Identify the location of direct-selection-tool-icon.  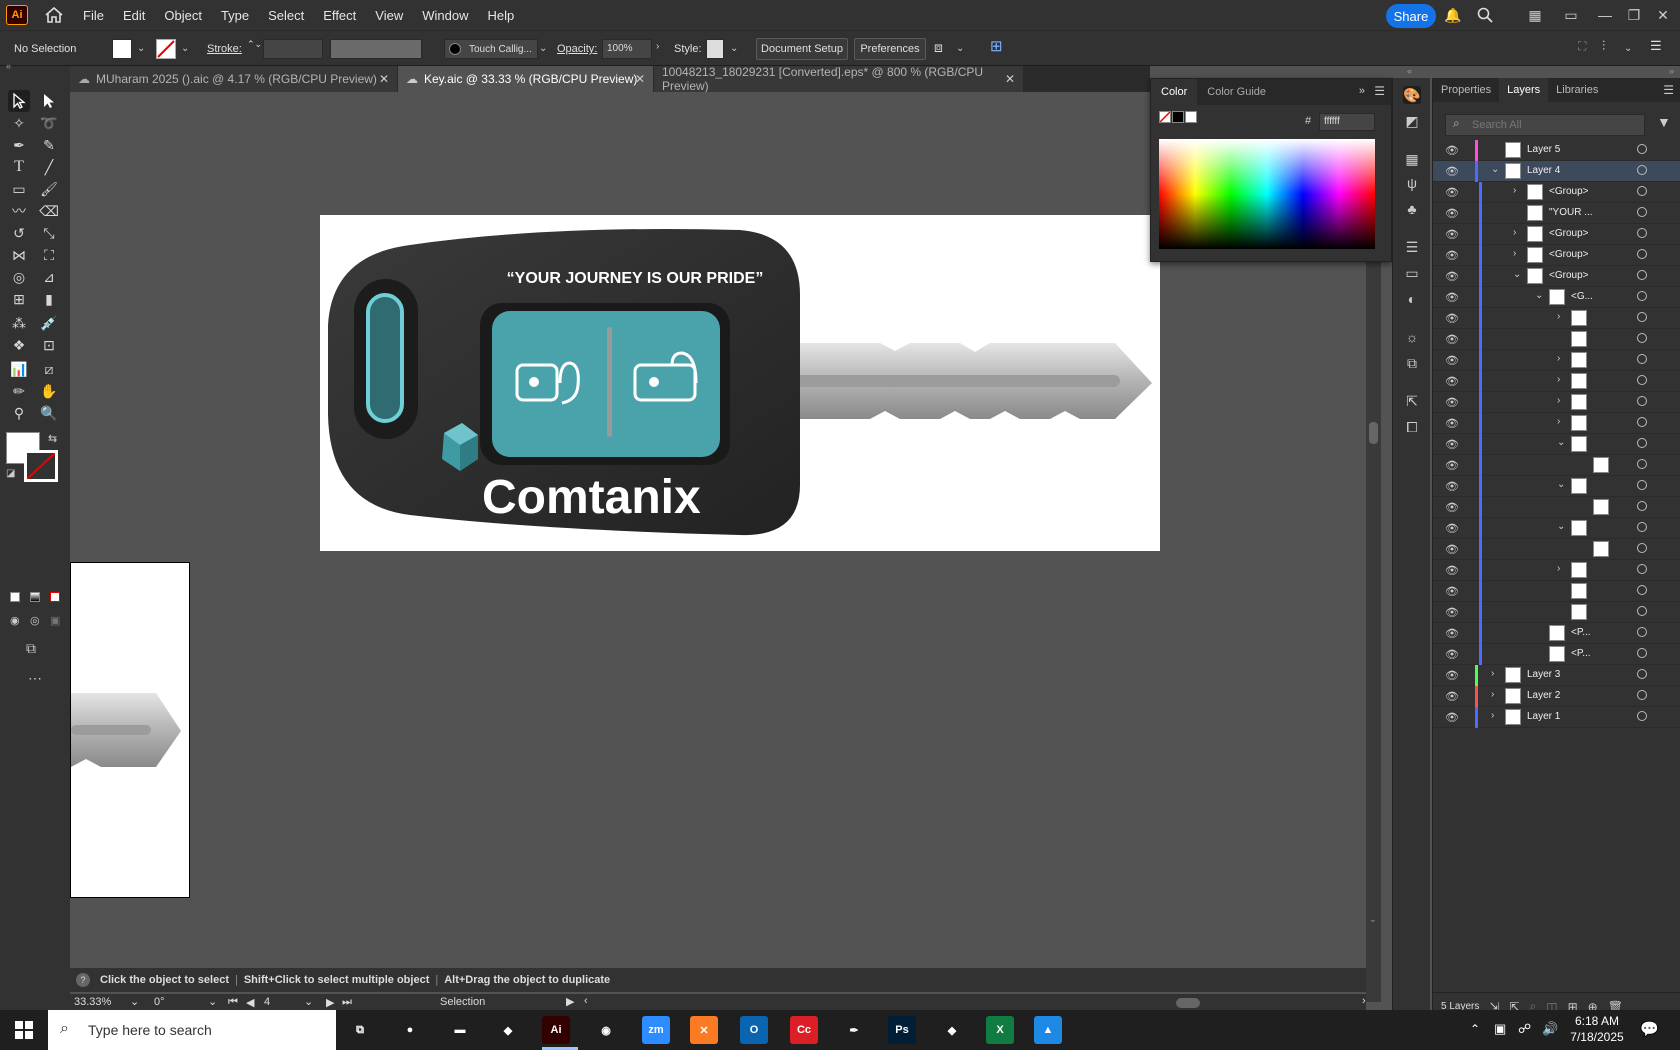
(49, 101).